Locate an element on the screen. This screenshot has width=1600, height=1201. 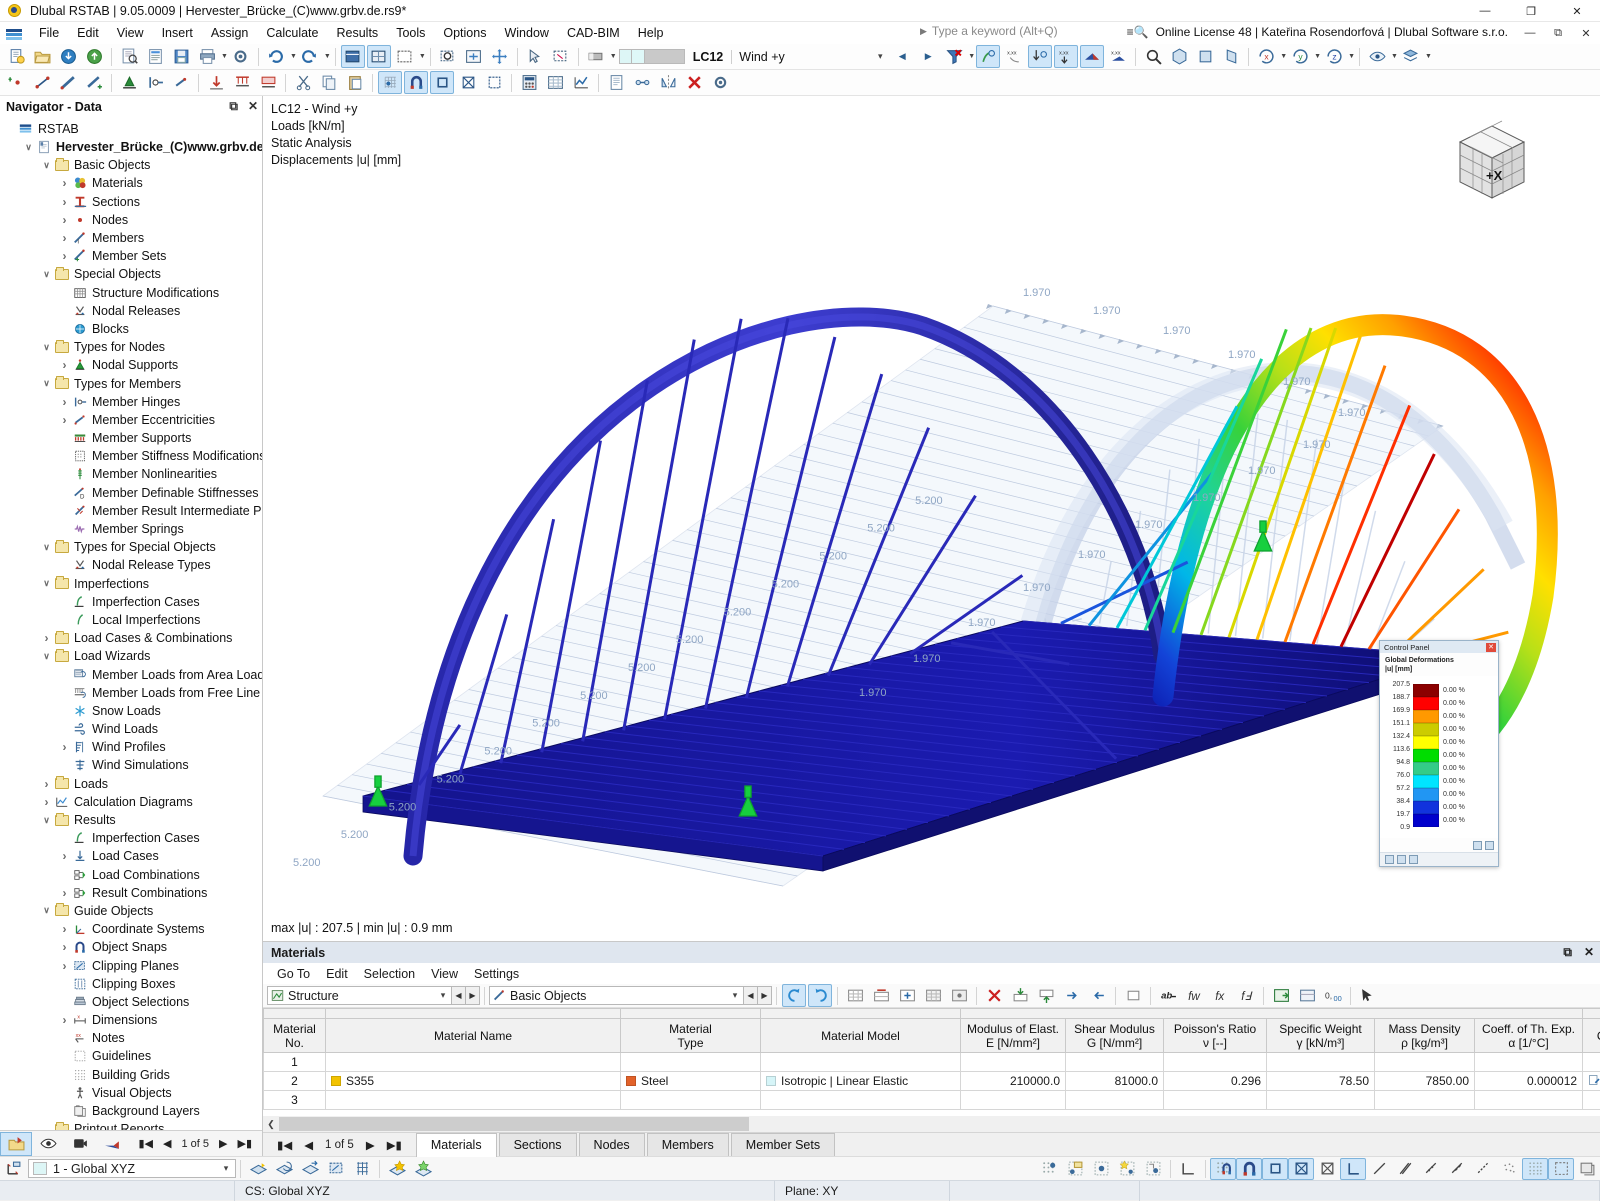
printout-report-icon is located at coordinates (616, 82).